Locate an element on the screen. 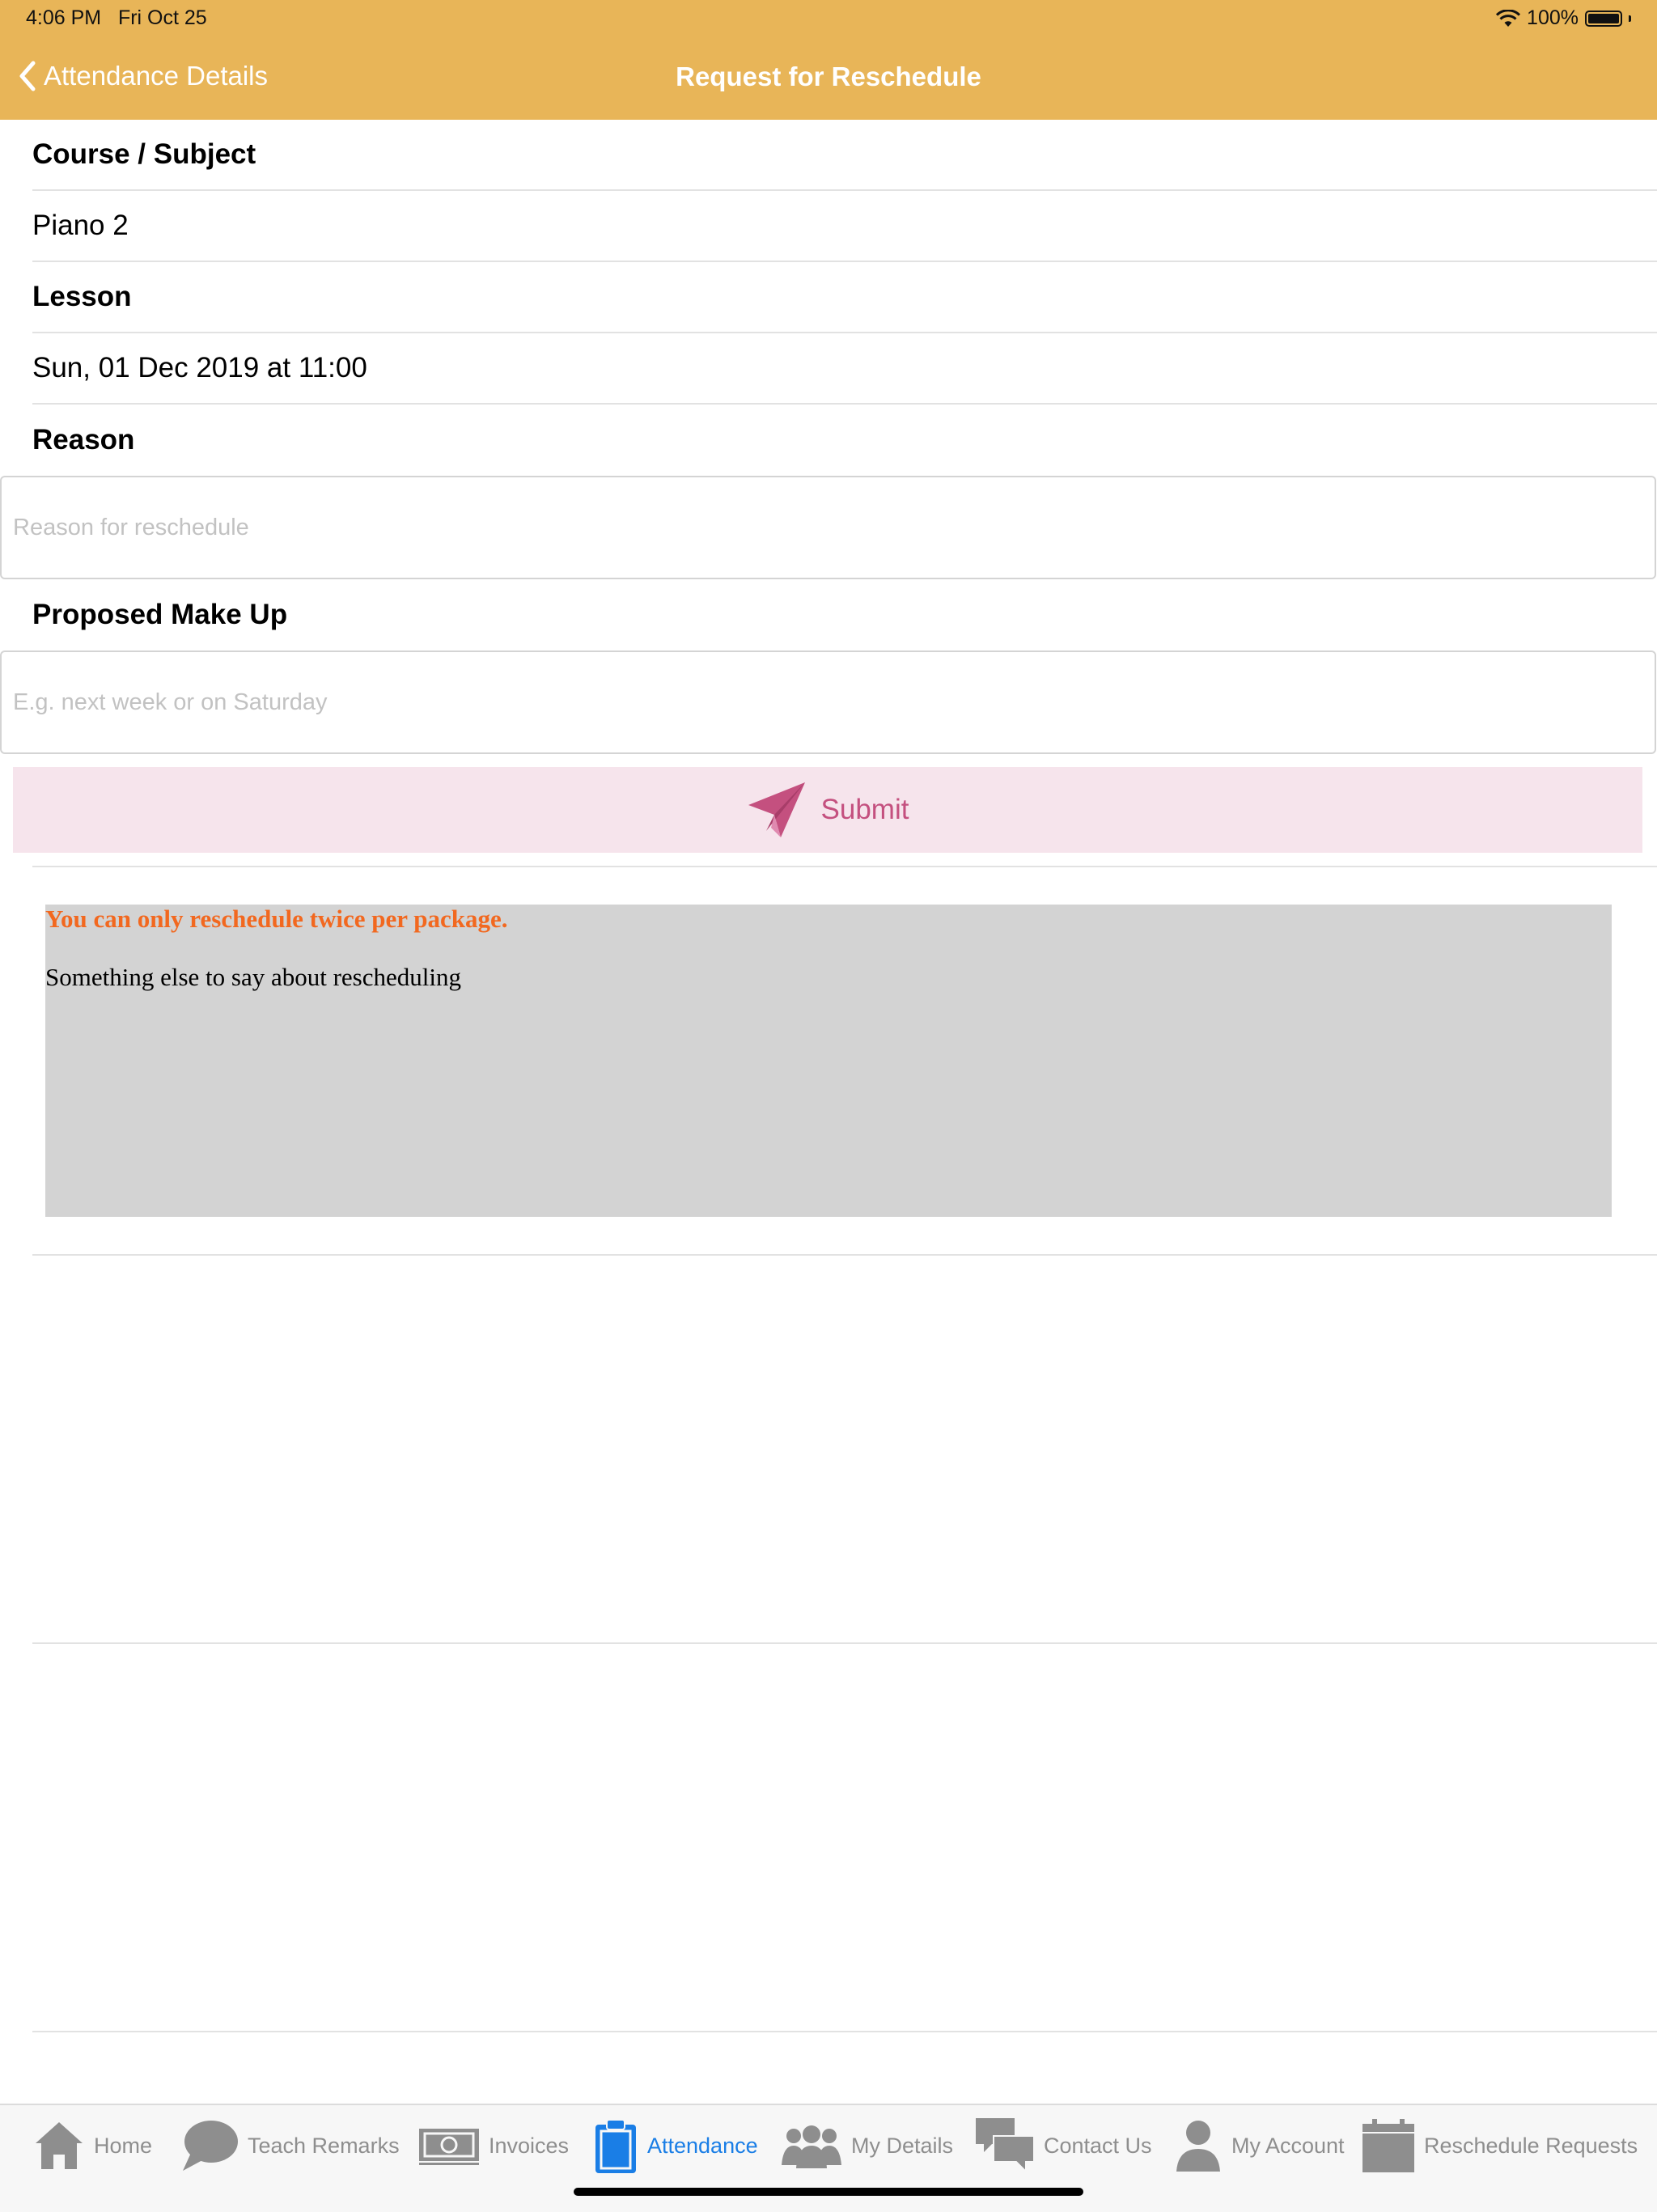 The image size is (1657, 2212). battery-icon is located at coordinates (1603, 18).